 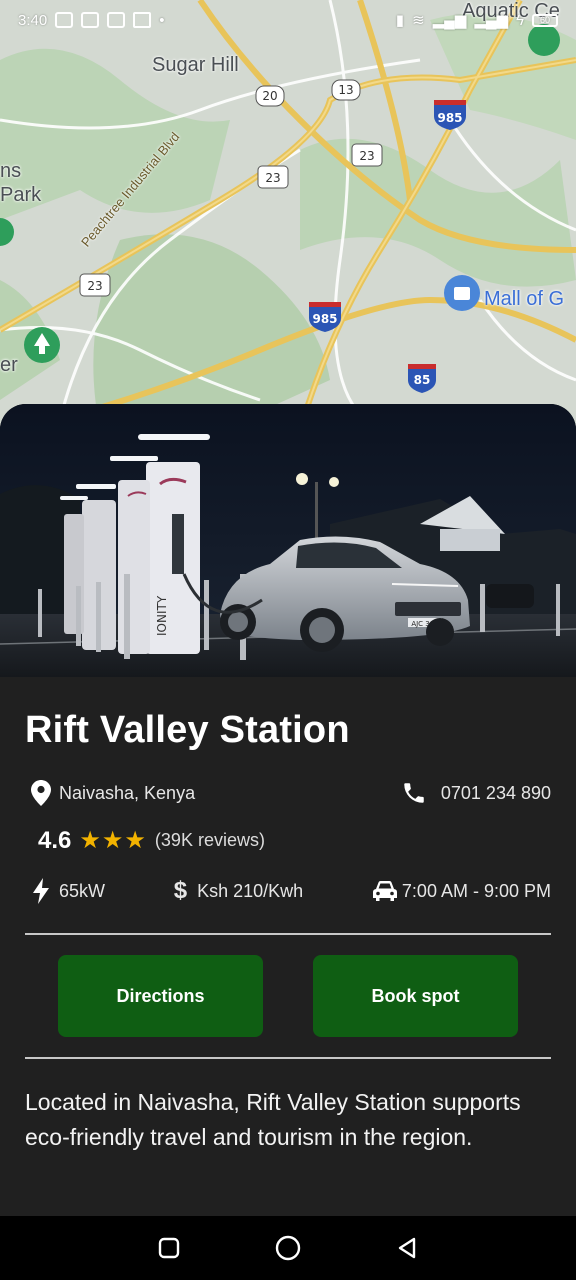 I want to click on rating-row: 4.6 ★★★ (39K reviews), so click(x=288, y=840).